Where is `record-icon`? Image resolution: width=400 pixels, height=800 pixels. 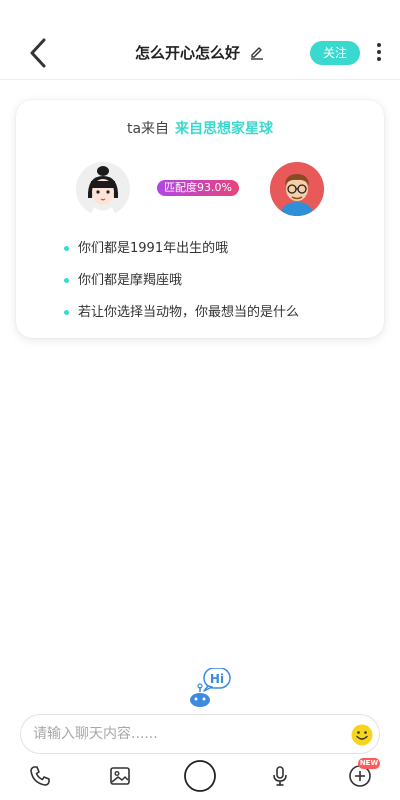 record-icon is located at coordinates (200, 776).